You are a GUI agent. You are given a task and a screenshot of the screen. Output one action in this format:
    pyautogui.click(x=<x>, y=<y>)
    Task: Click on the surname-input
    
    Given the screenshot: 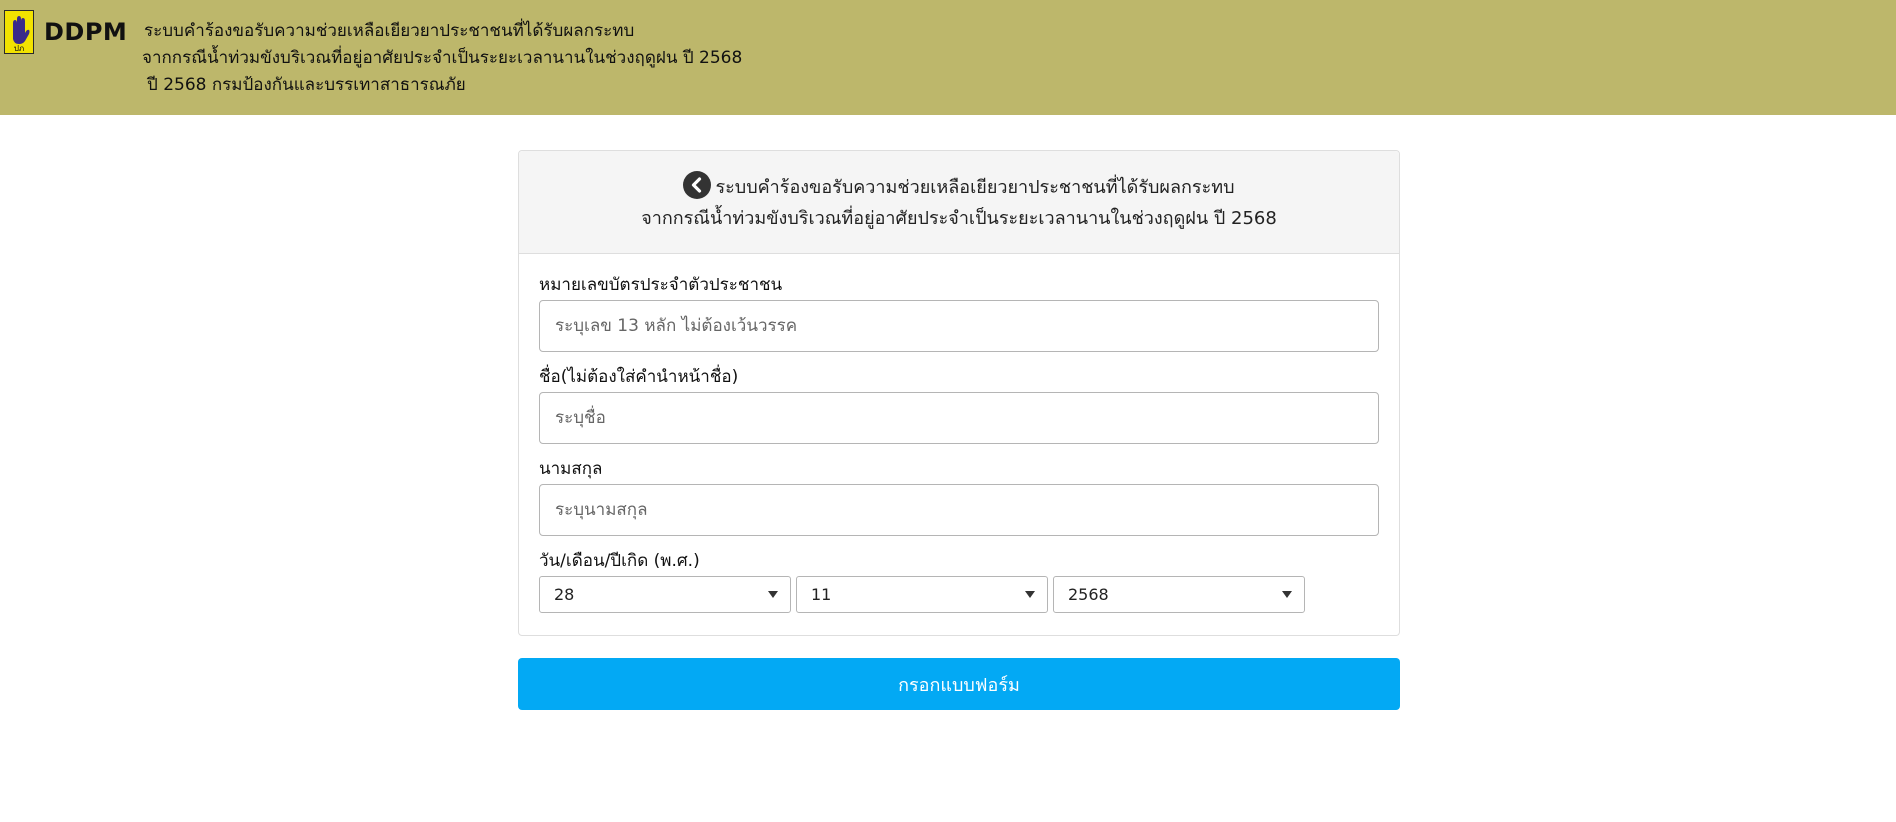 What is the action you would take?
    pyautogui.click(x=959, y=510)
    